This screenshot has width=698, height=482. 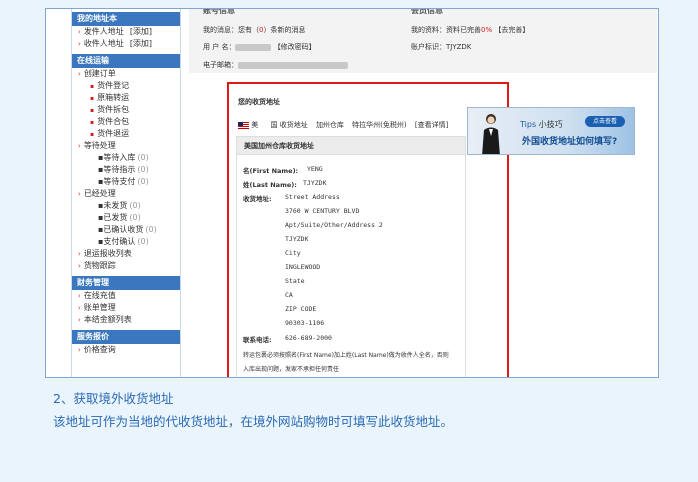 What do you see at coordinates (126, 350) in the screenshot?
I see `sidebar-item-price-query: › 价格查询` at bounding box center [126, 350].